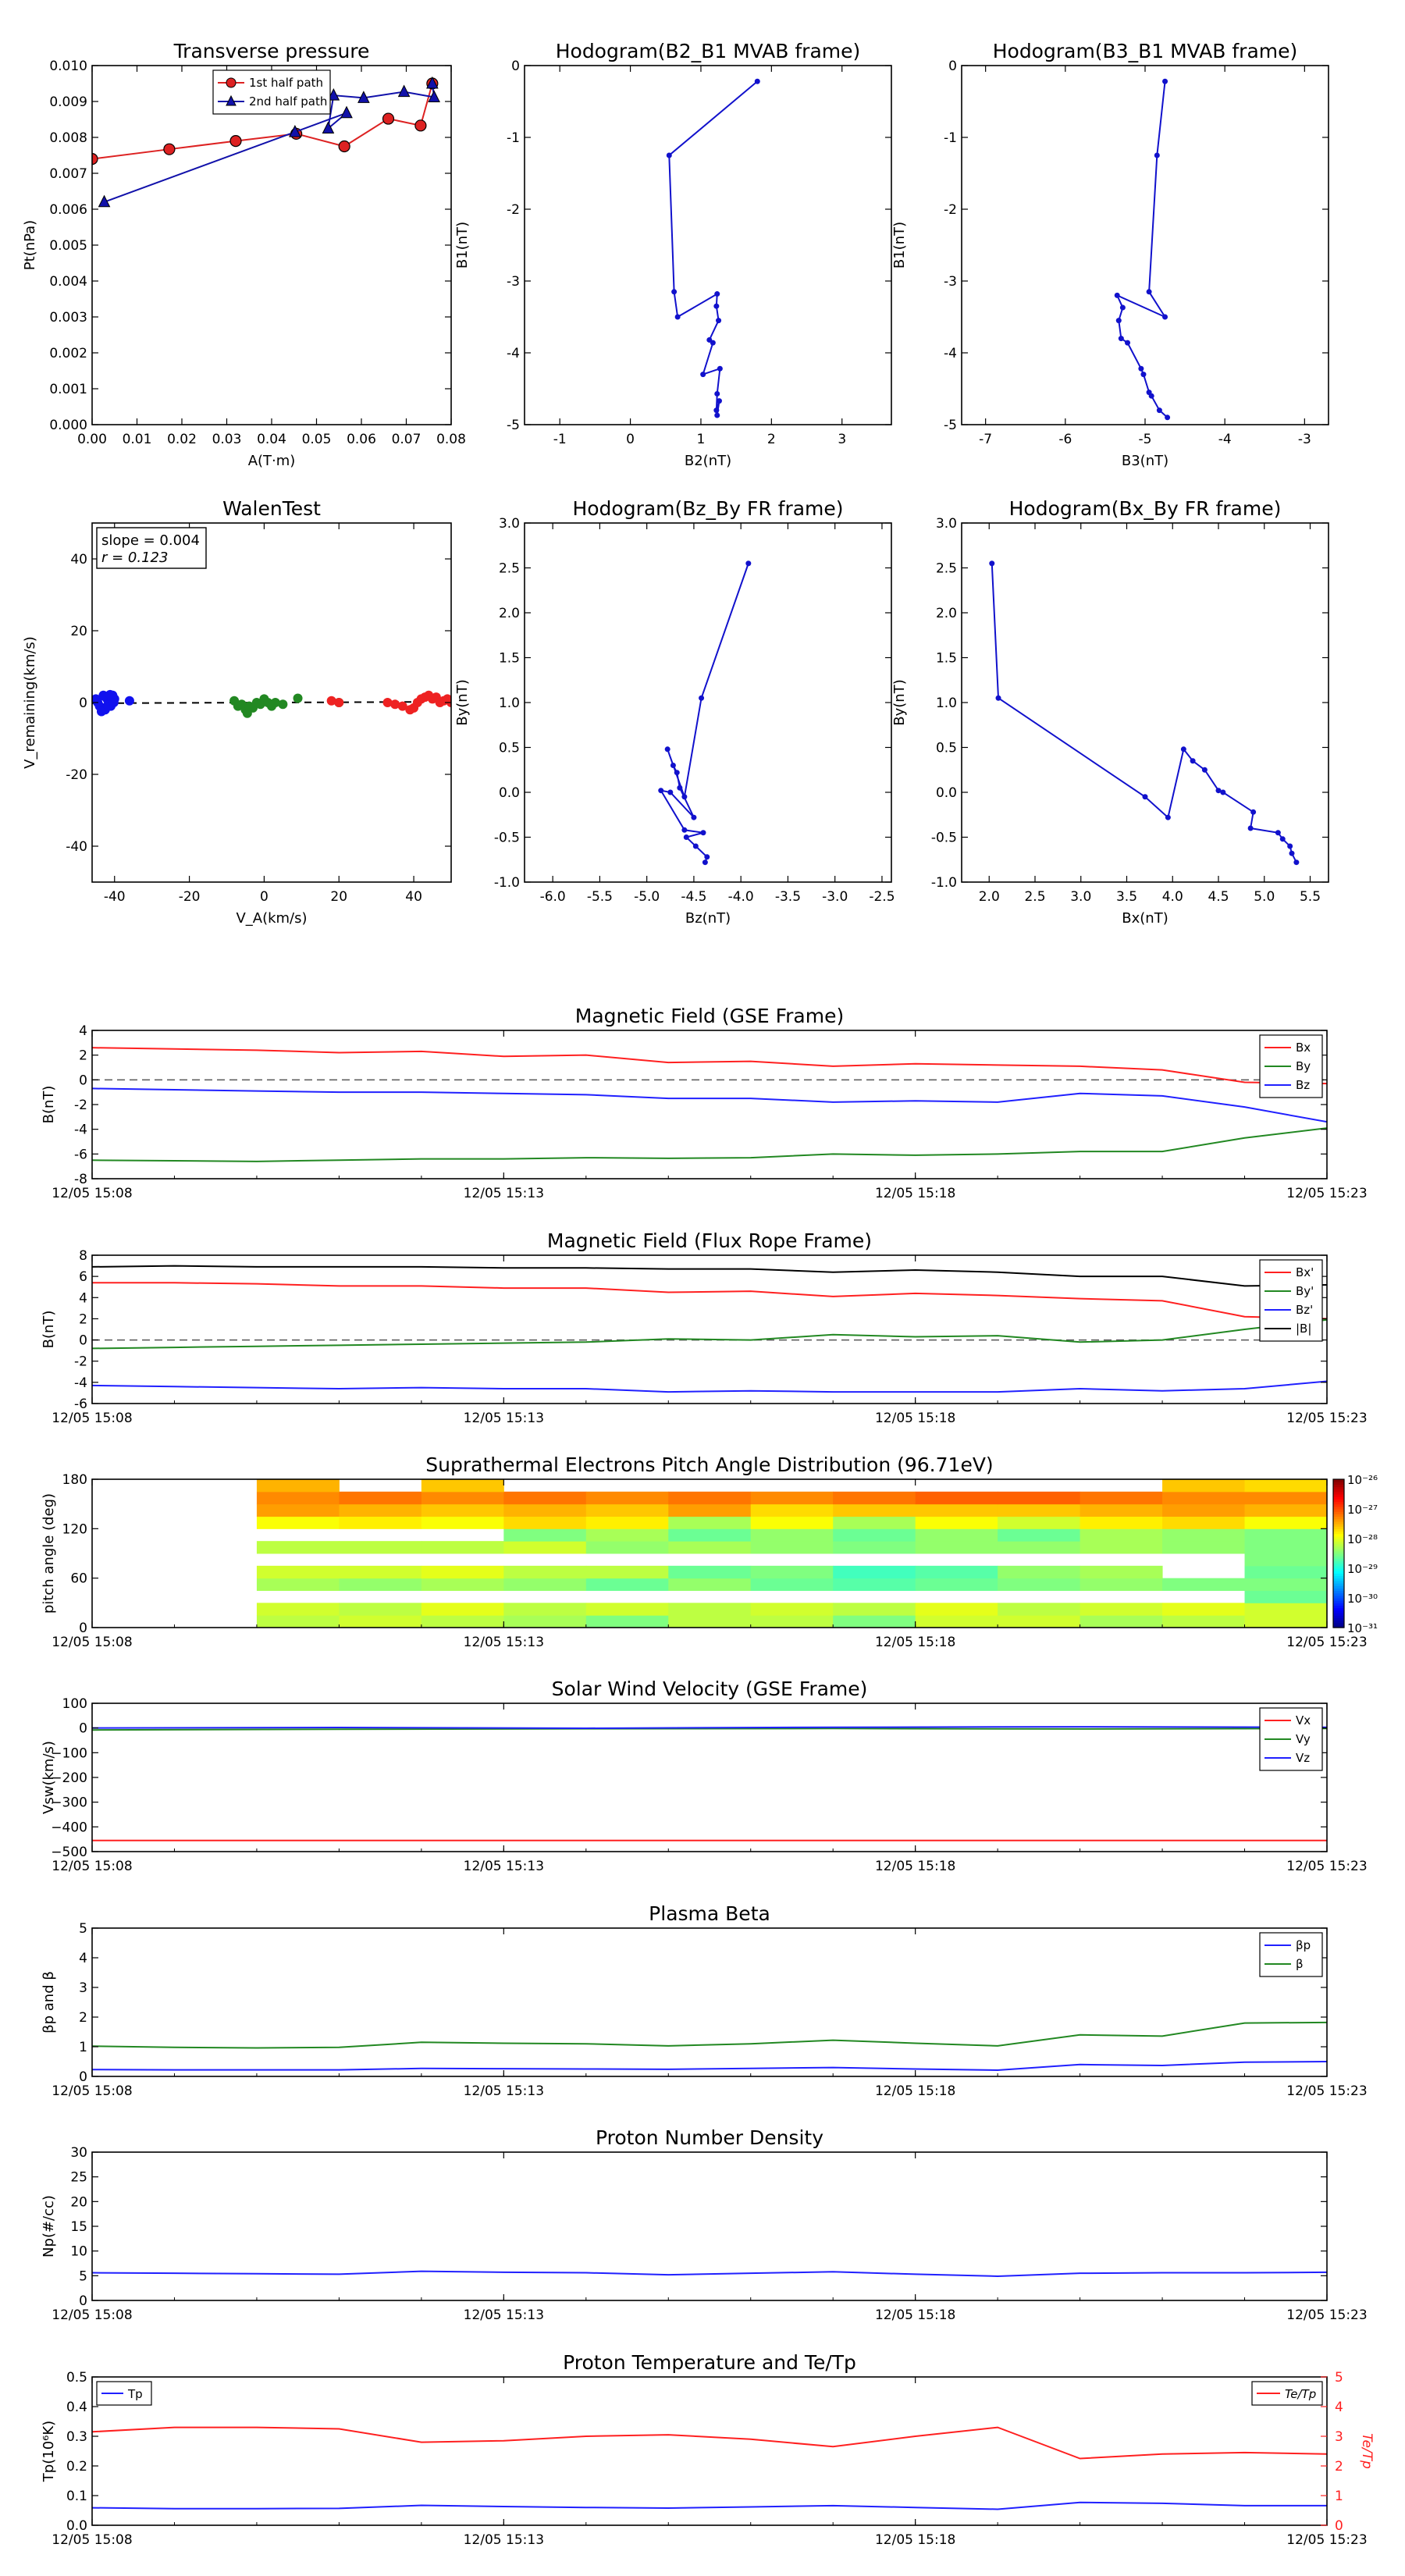 This screenshot has width=1405, height=2576. Describe the element at coordinates (510, 613) in the screenshot. I see `hodogram-bz-by-ytick-label: 2.0` at that location.